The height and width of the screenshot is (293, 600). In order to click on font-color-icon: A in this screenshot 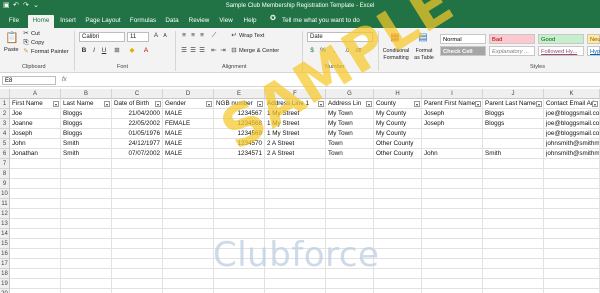, I will do `click(146, 51)`.